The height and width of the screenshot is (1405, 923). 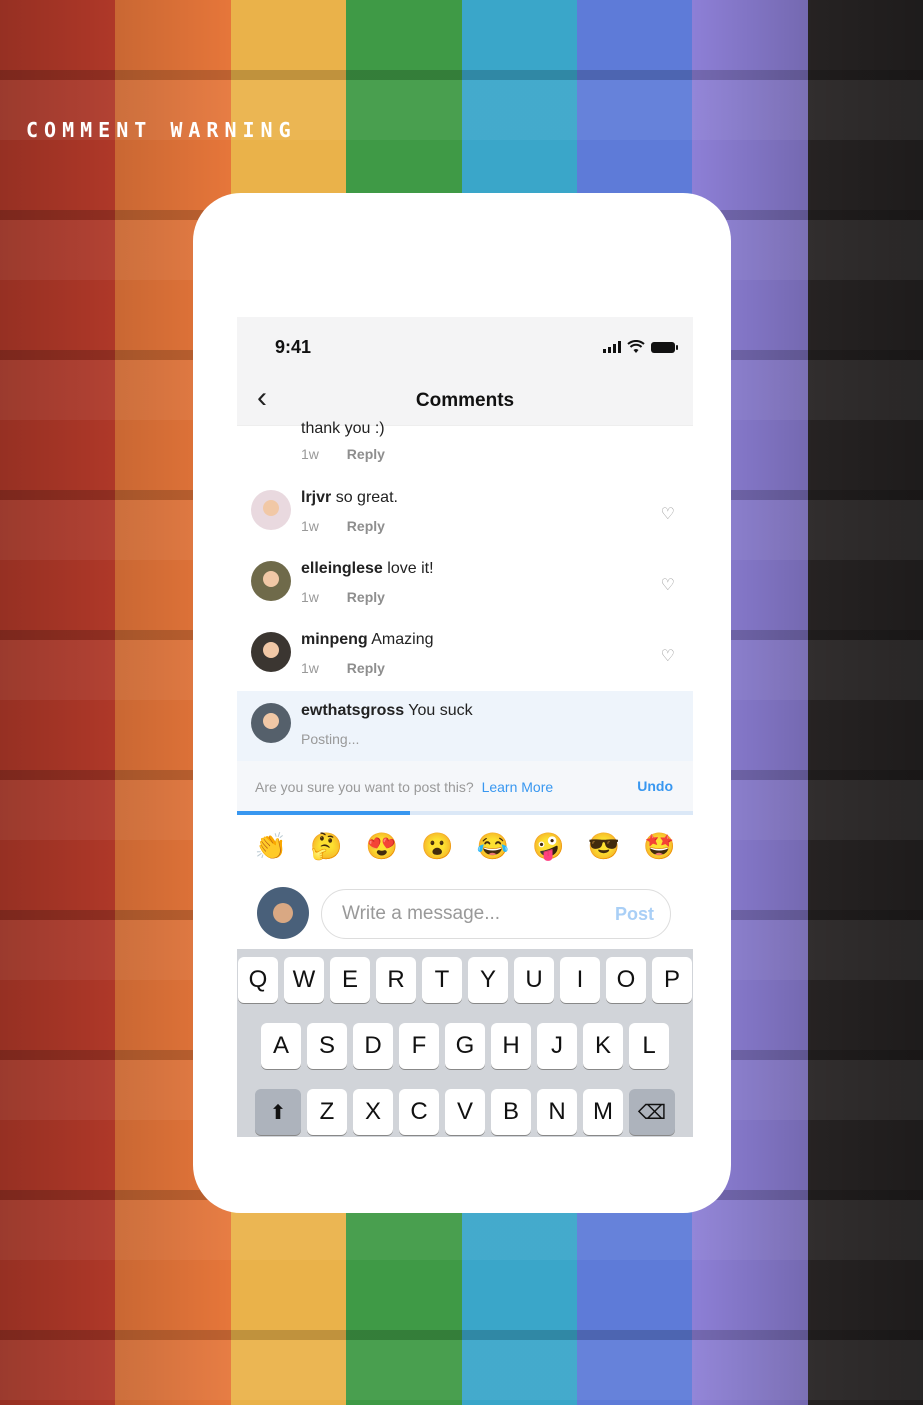 What do you see at coordinates (419, 1046) in the screenshot?
I see `key-f: F` at bounding box center [419, 1046].